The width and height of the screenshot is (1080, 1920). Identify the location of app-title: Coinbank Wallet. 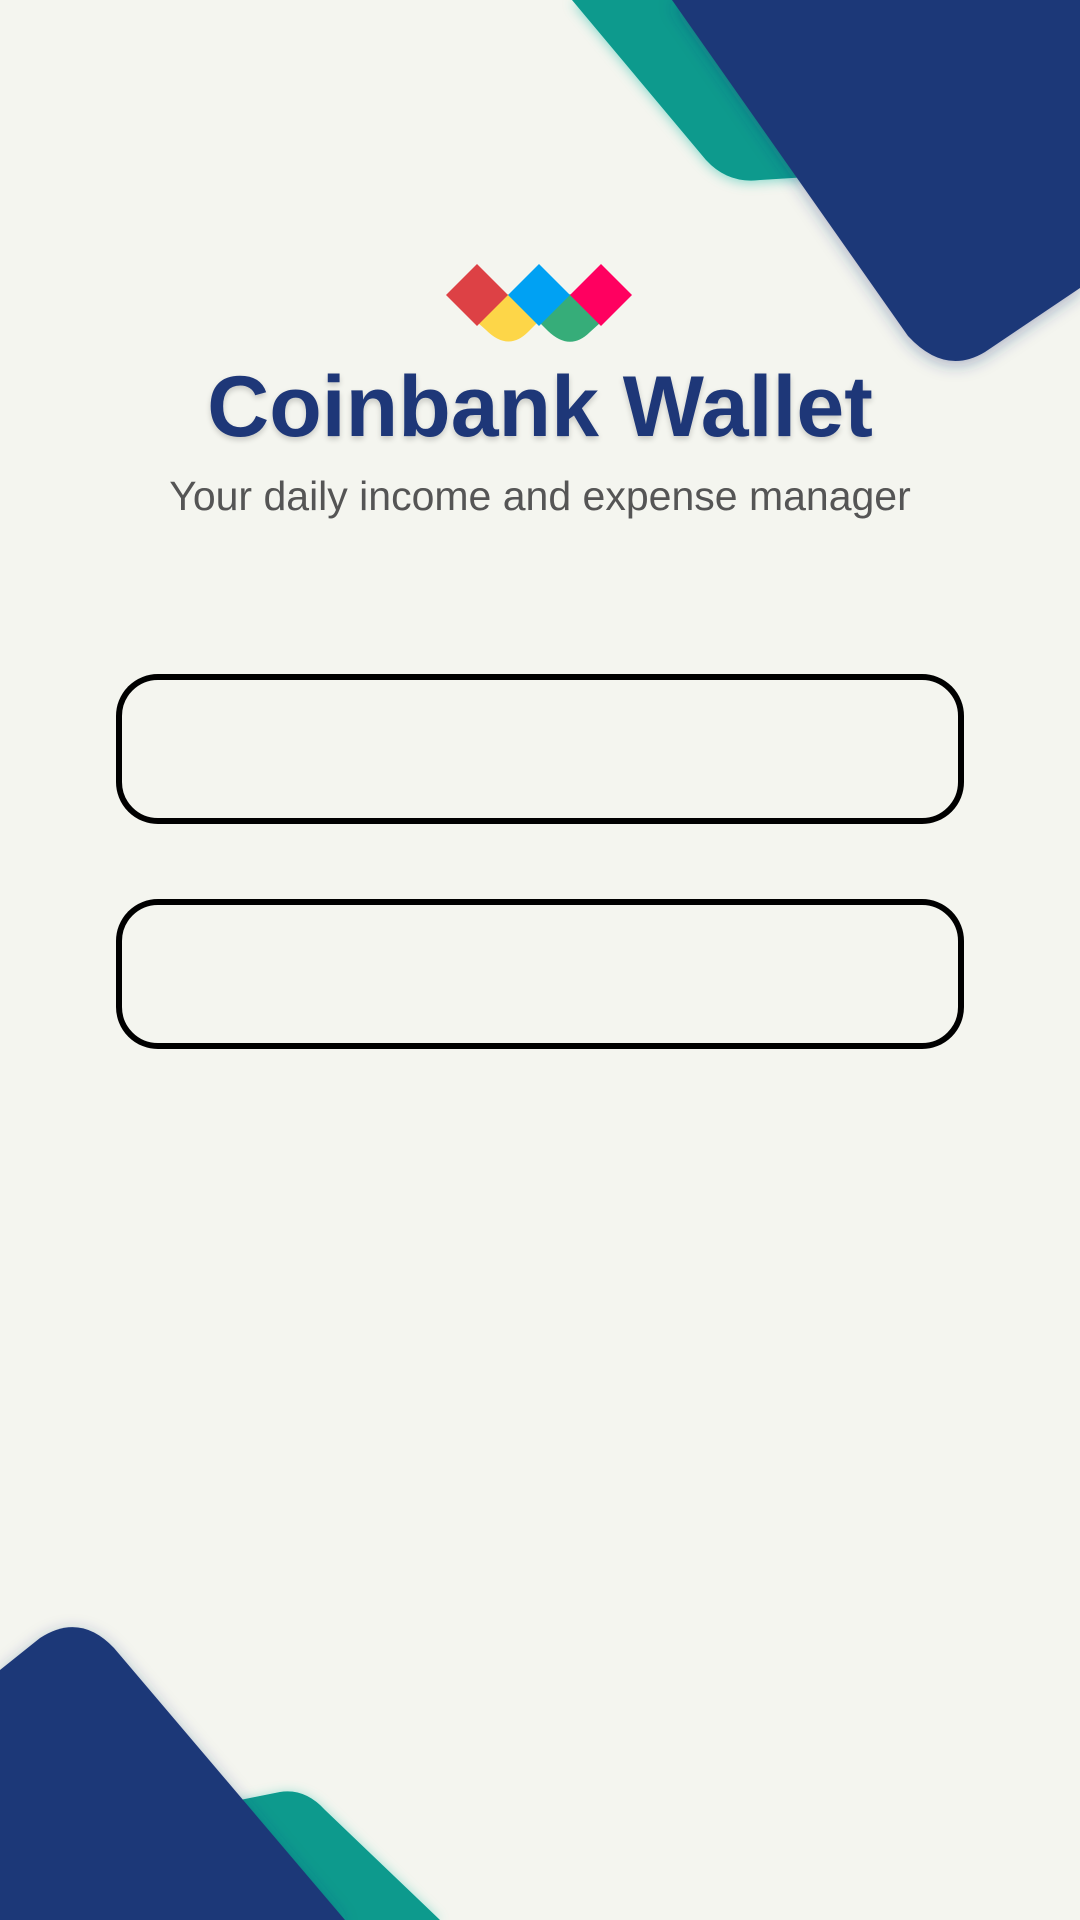
(540, 407).